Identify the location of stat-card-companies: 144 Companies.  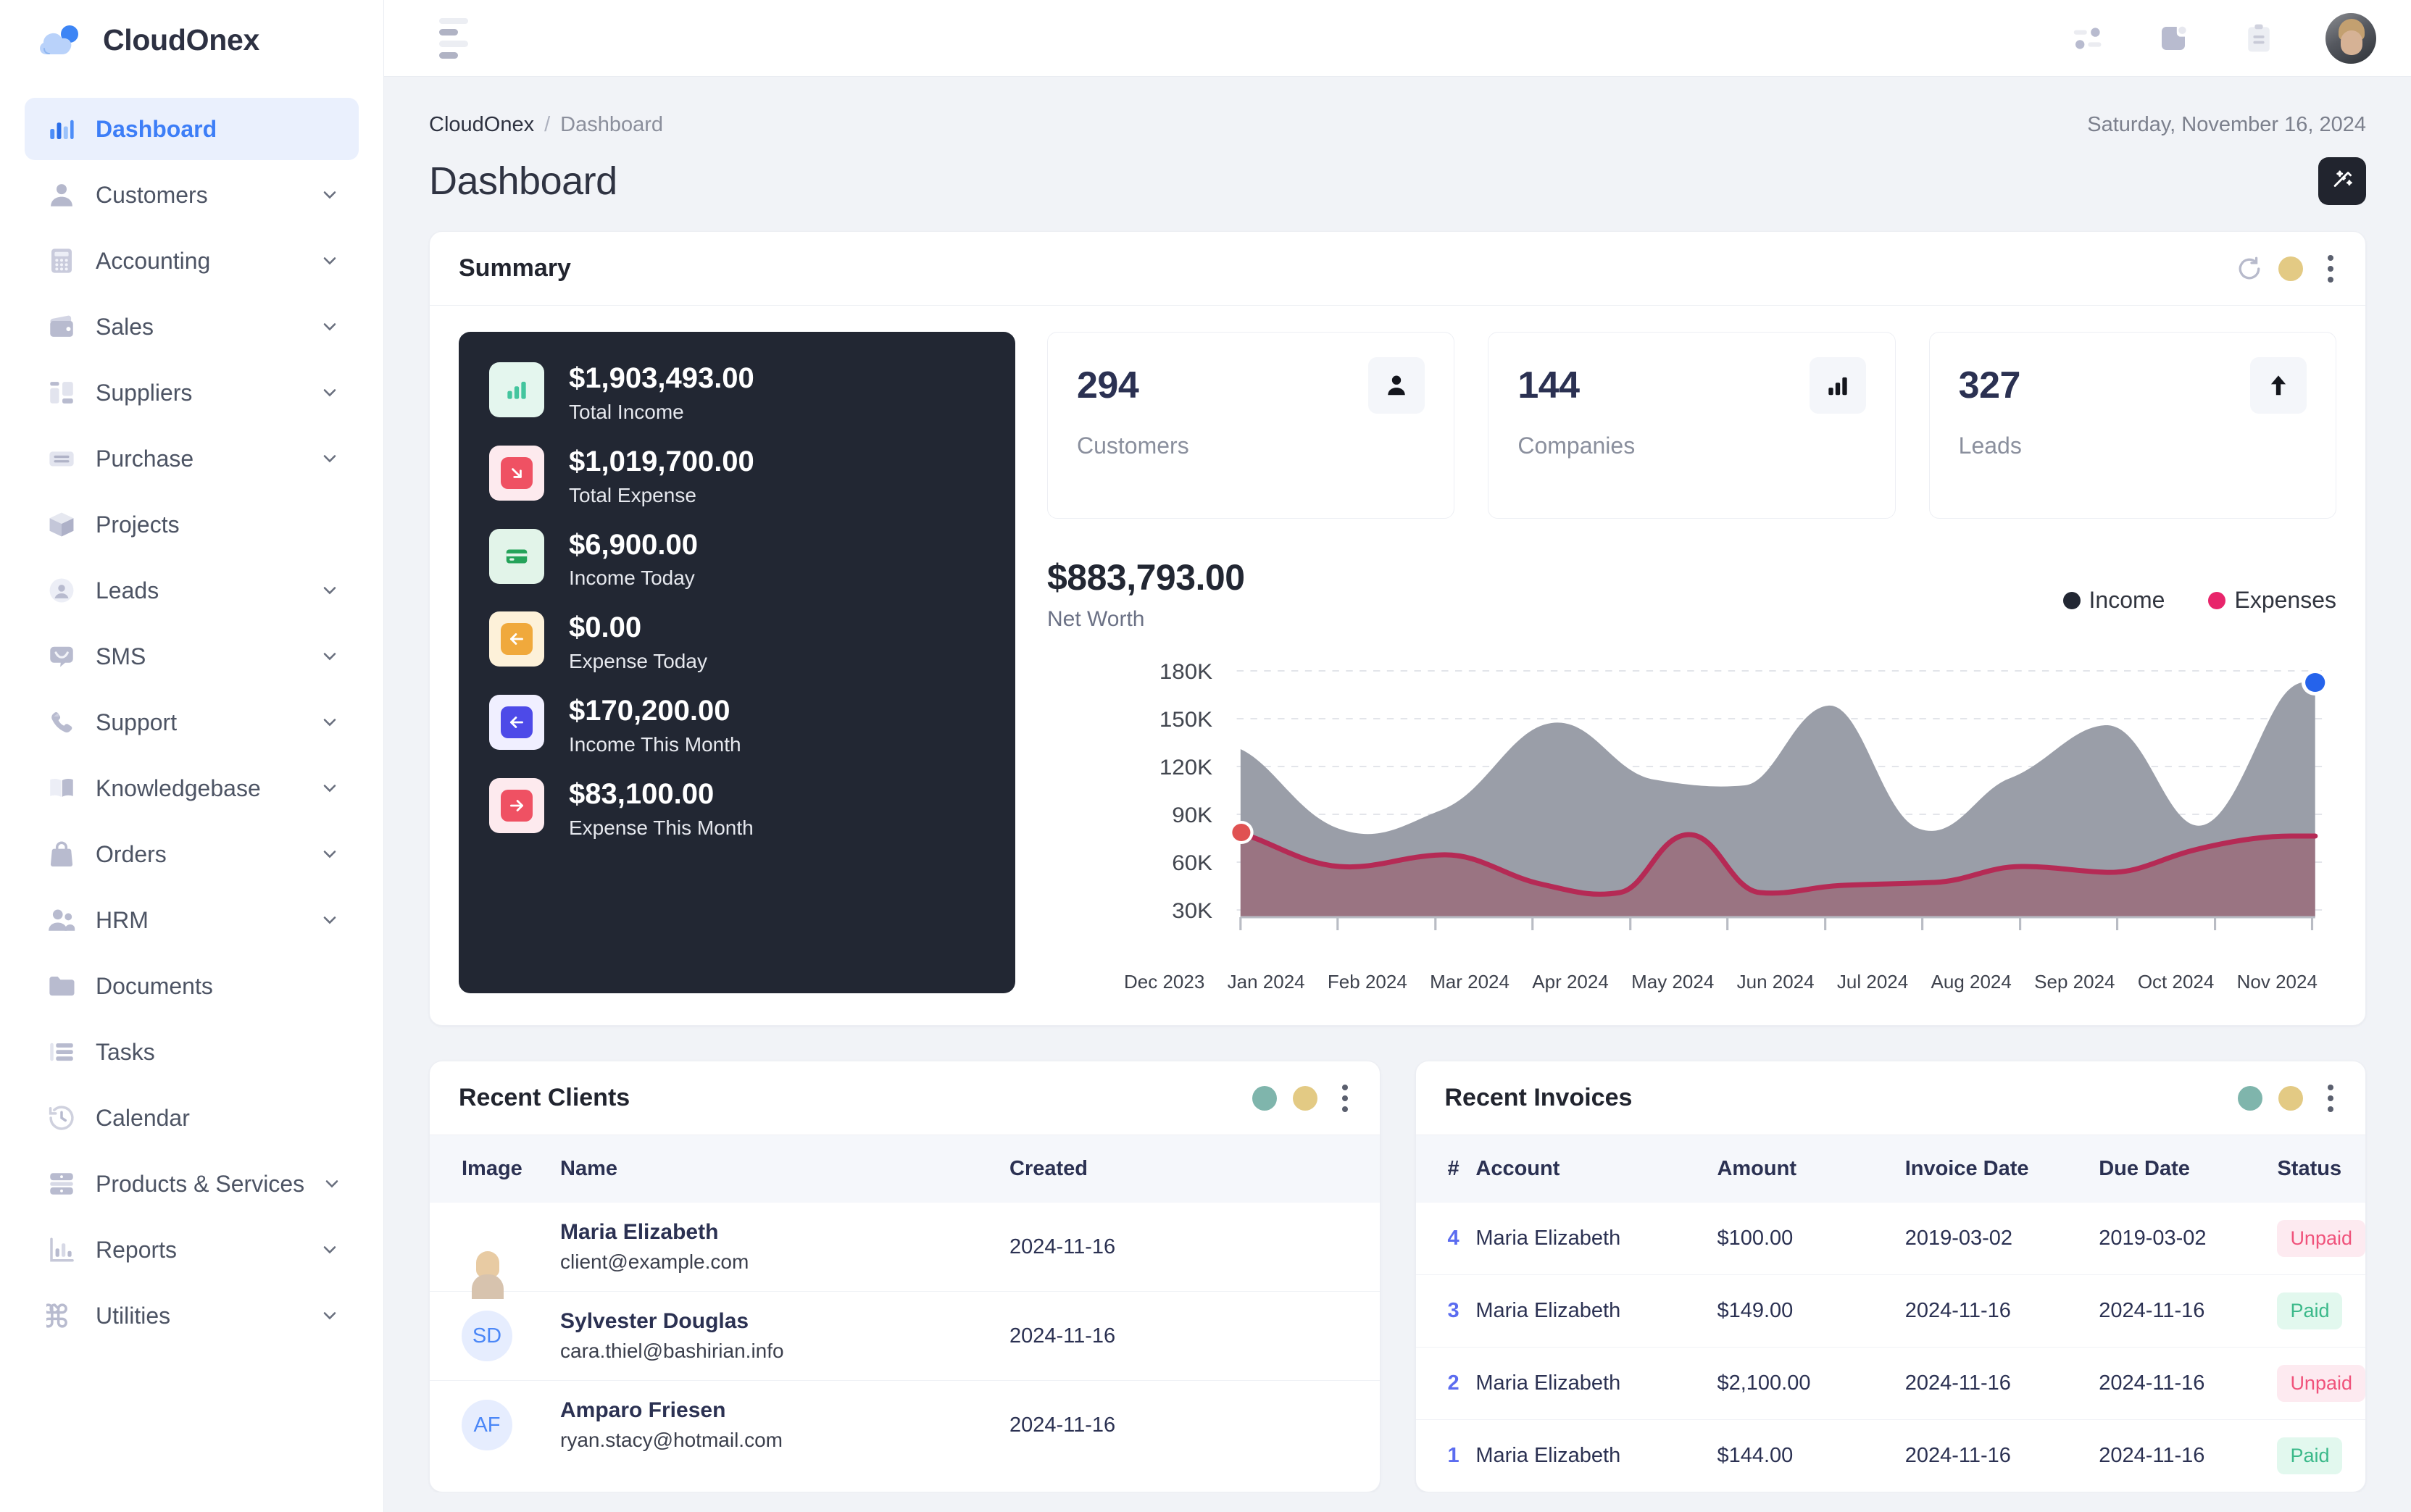
(1692, 425).